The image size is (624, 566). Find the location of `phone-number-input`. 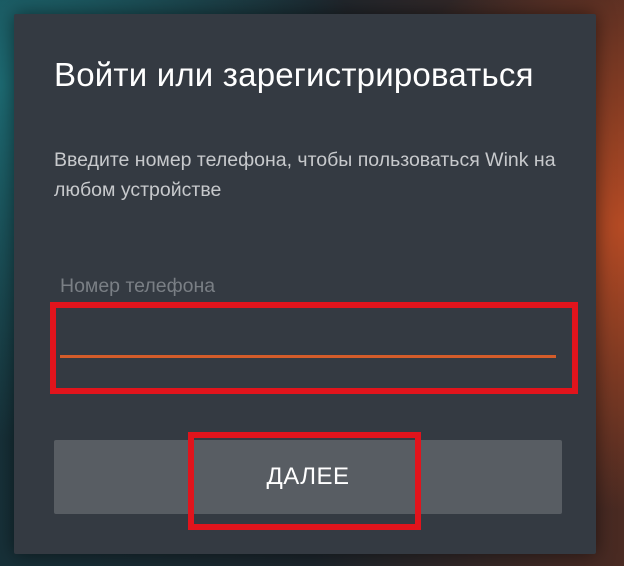

phone-number-input is located at coordinates (308, 338).